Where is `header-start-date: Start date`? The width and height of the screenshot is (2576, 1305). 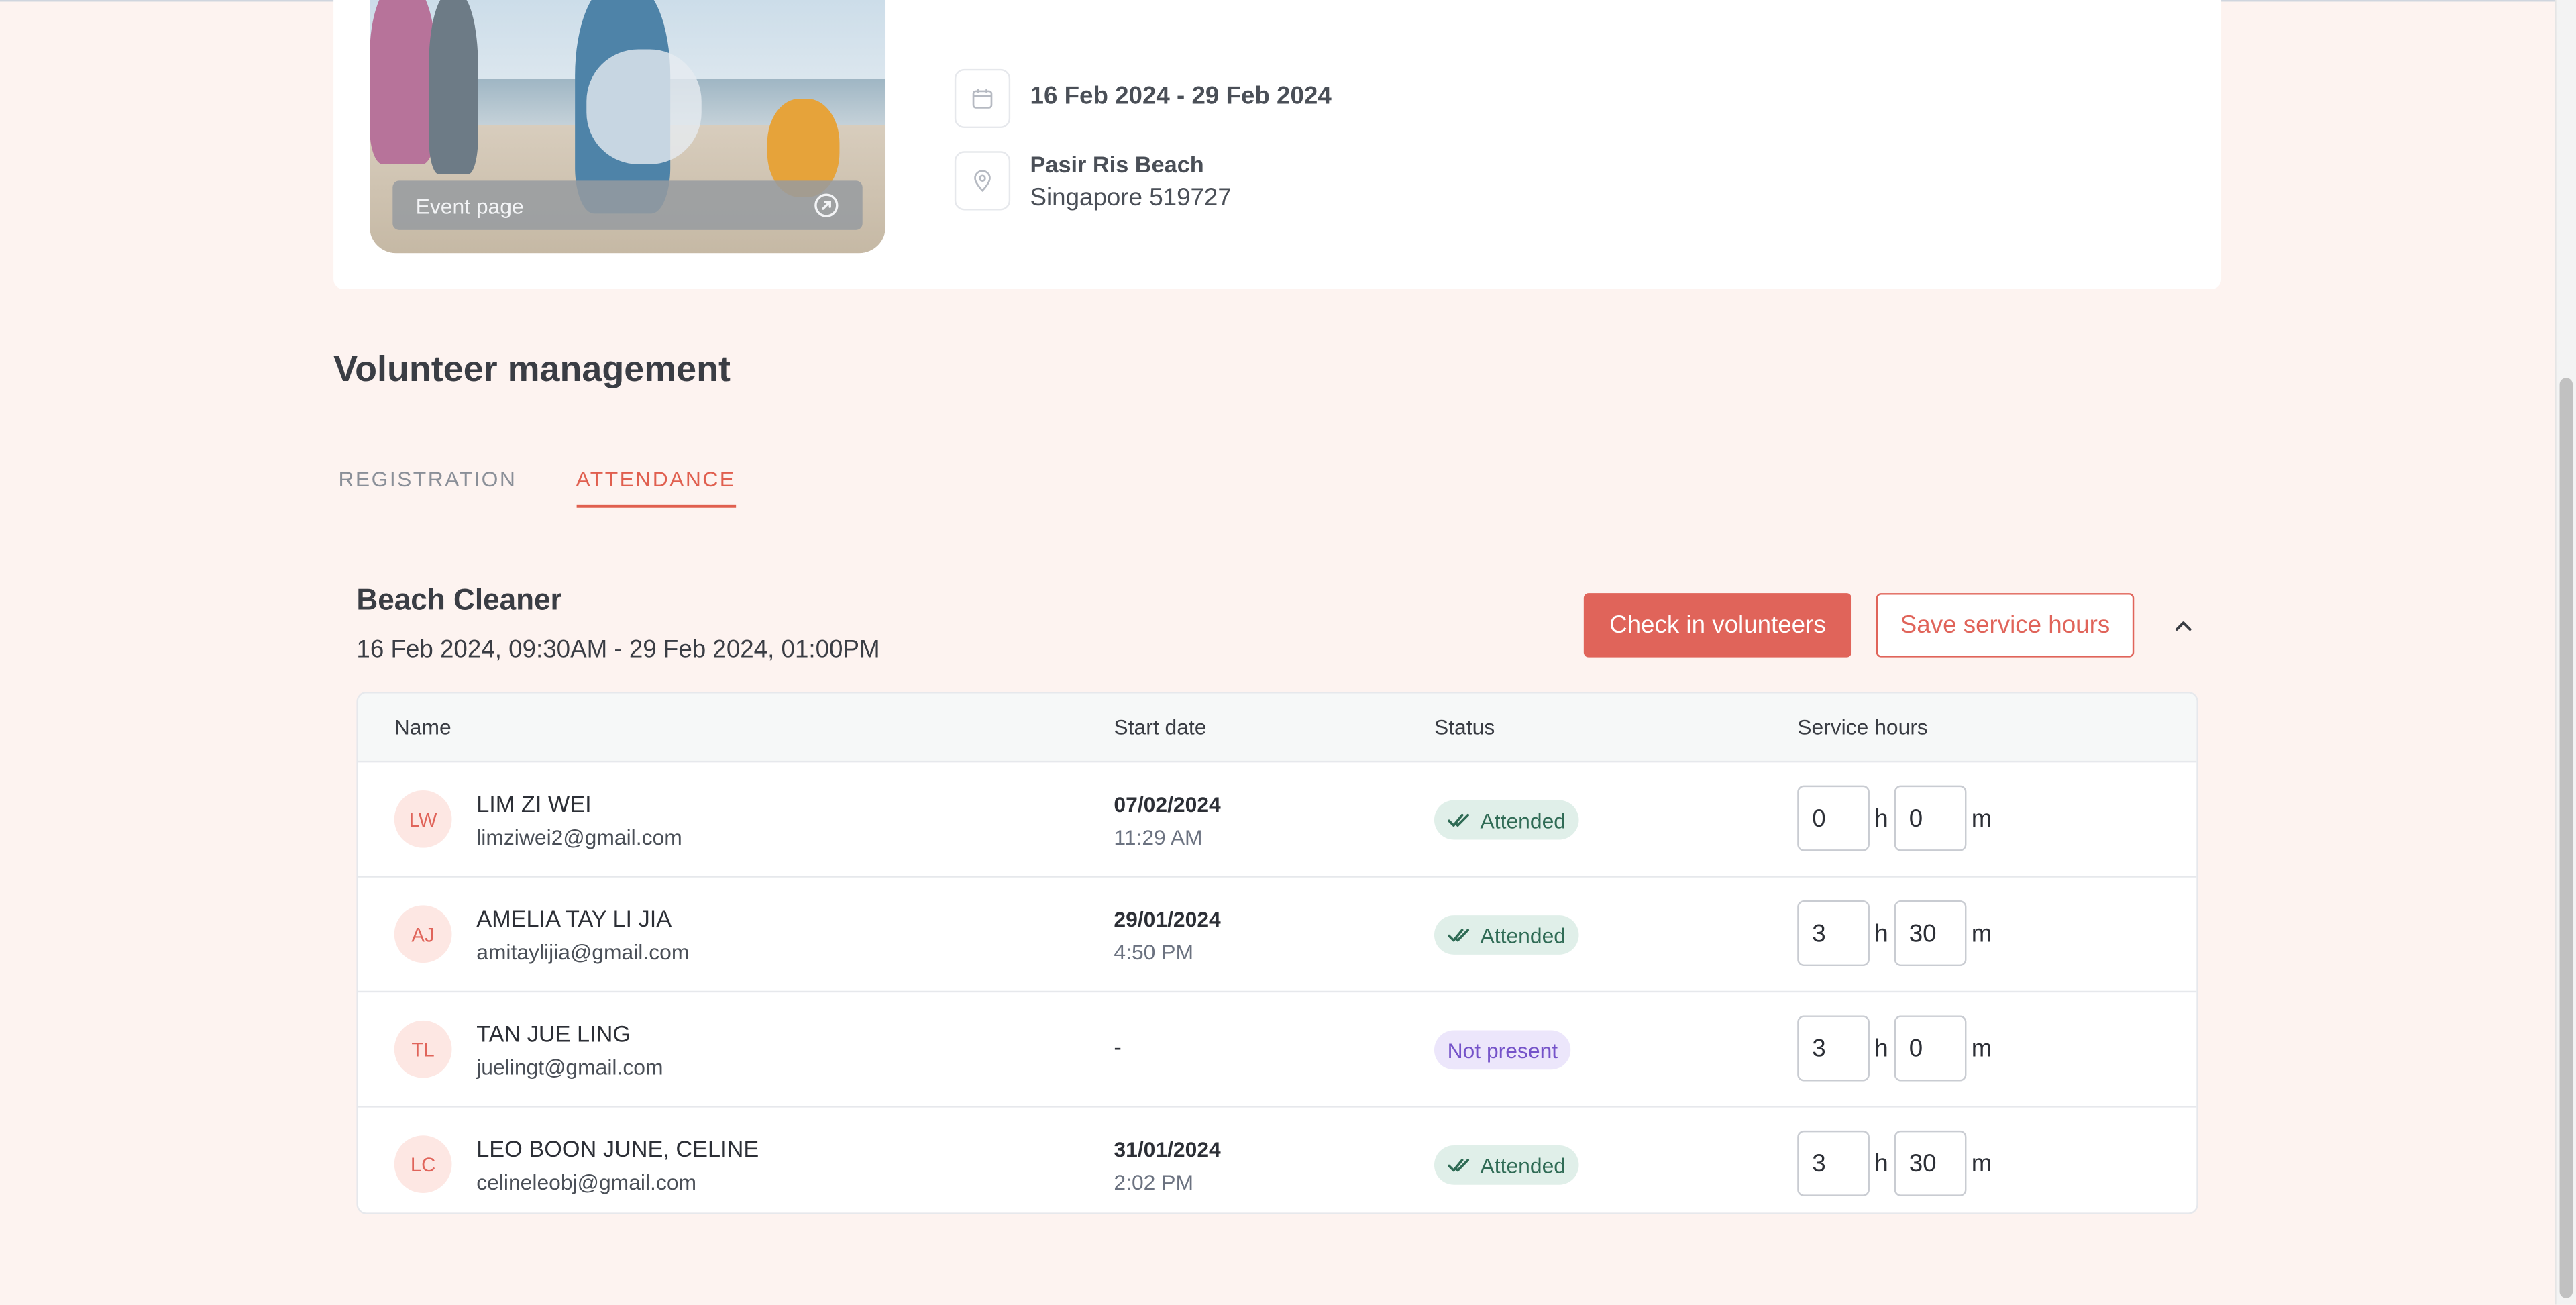
header-start-date: Start date is located at coordinates (1160, 727).